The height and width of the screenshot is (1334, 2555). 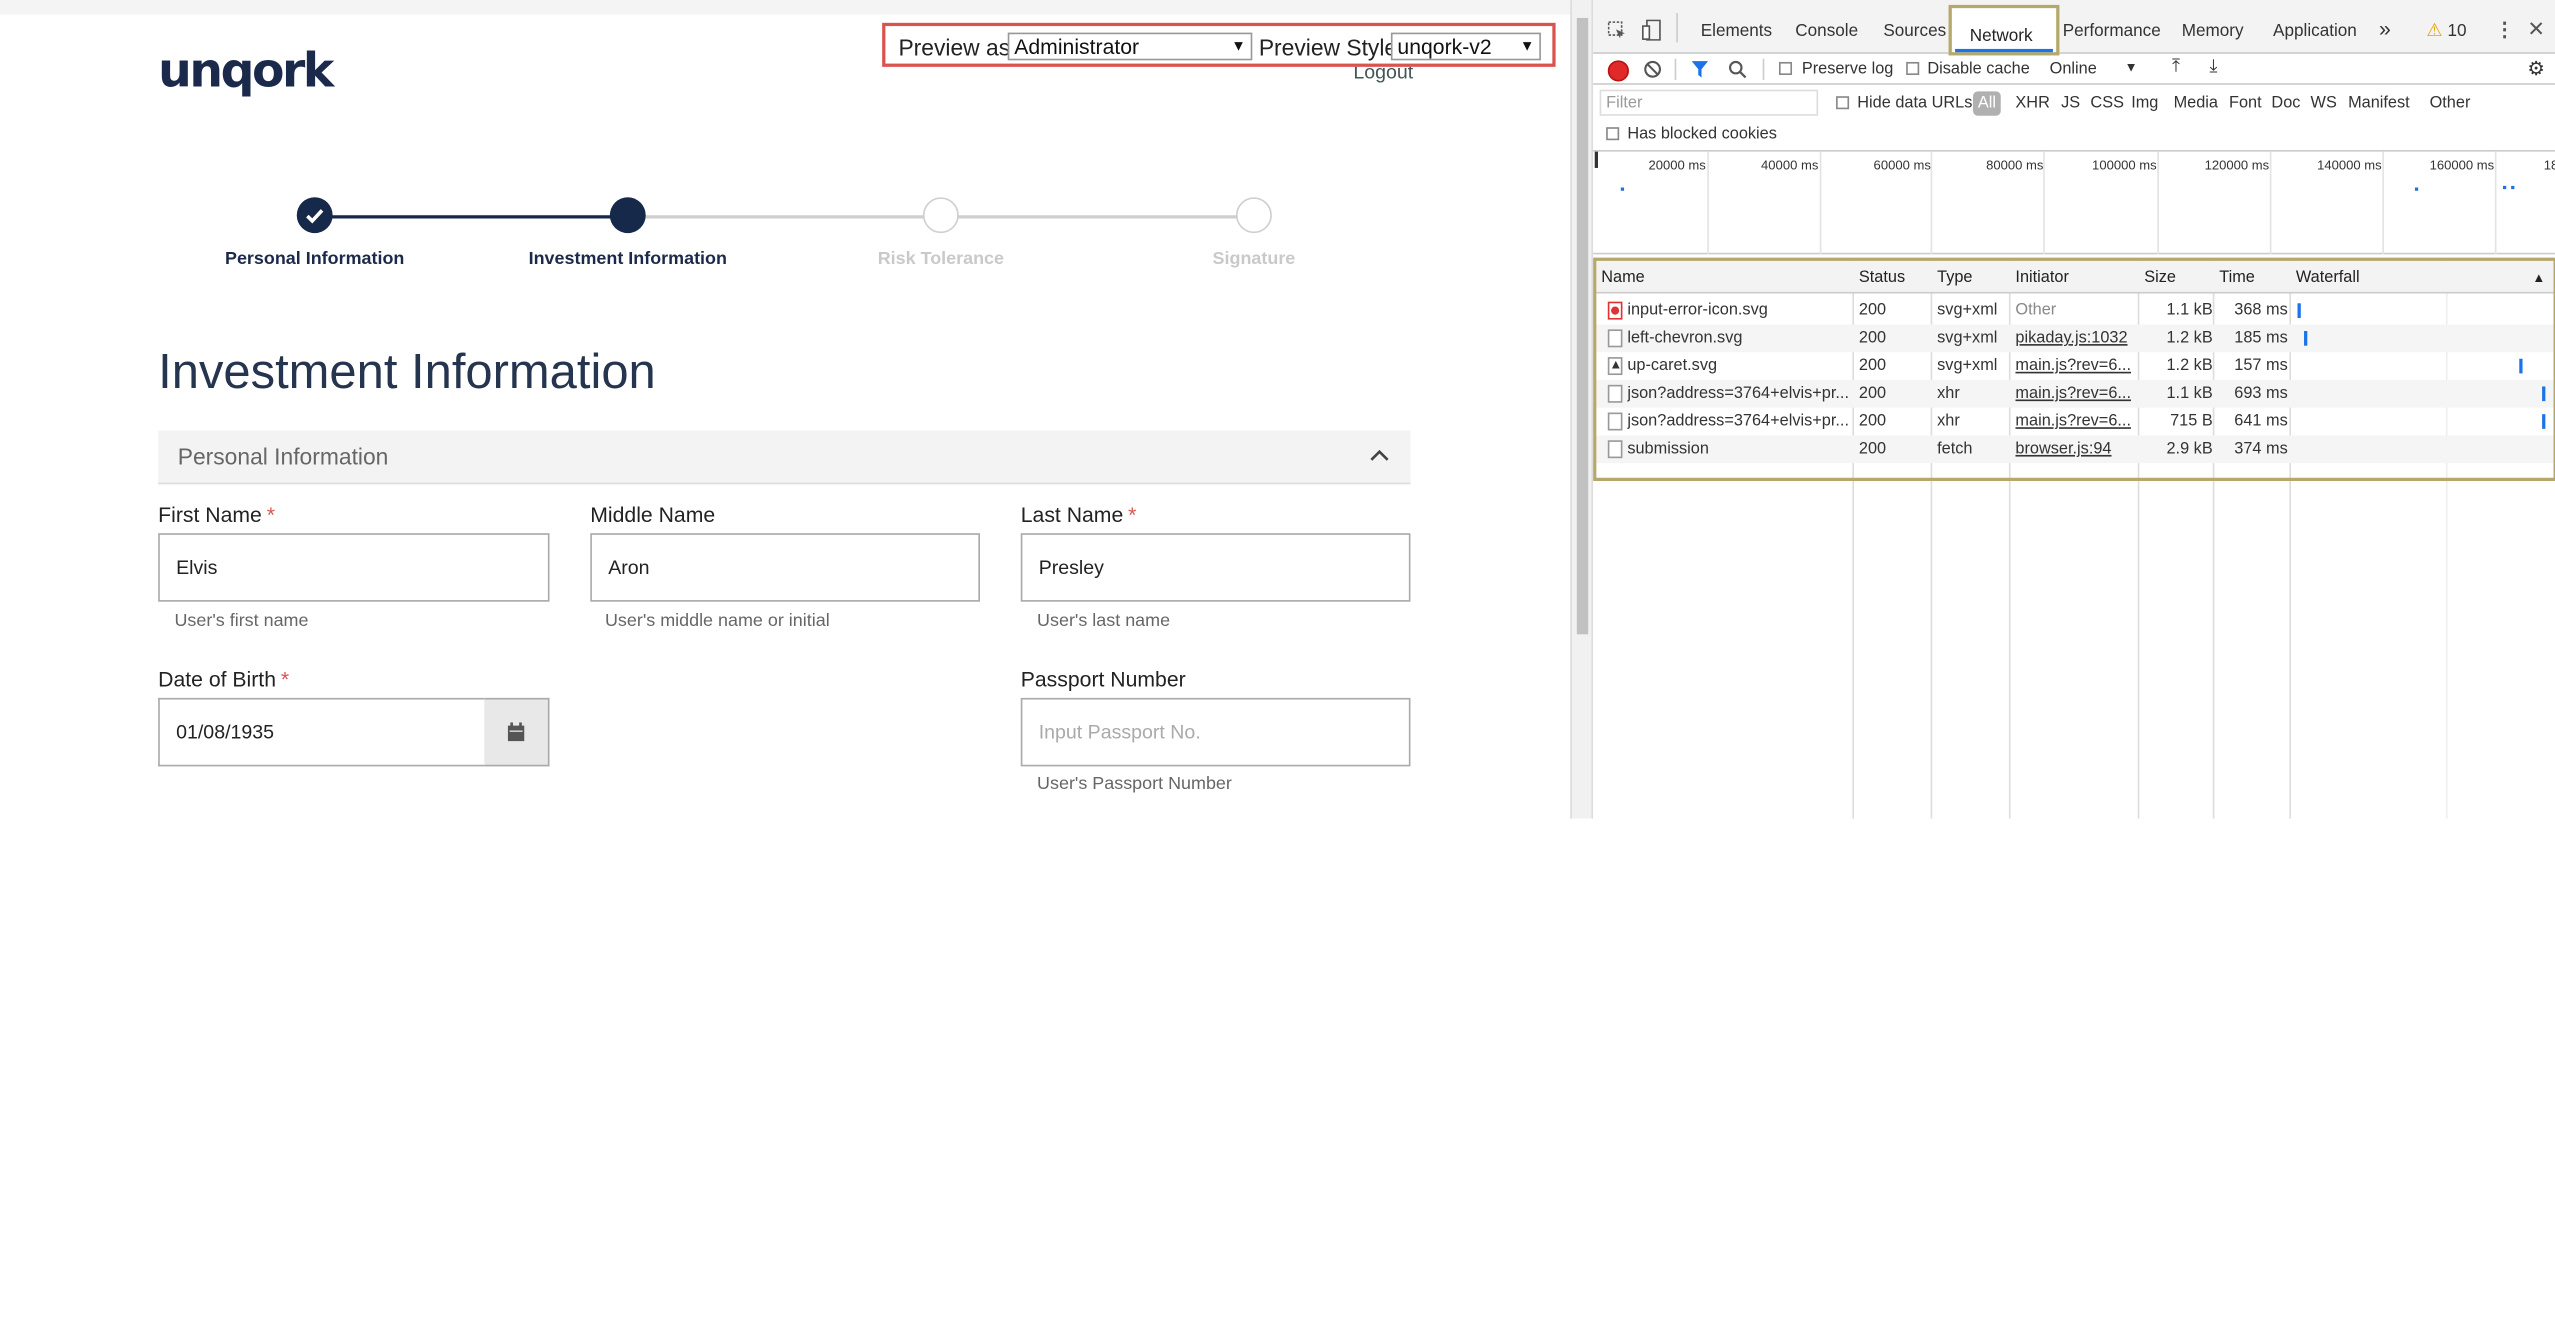 I want to click on type-filter-doc: Doc, so click(x=2285, y=104).